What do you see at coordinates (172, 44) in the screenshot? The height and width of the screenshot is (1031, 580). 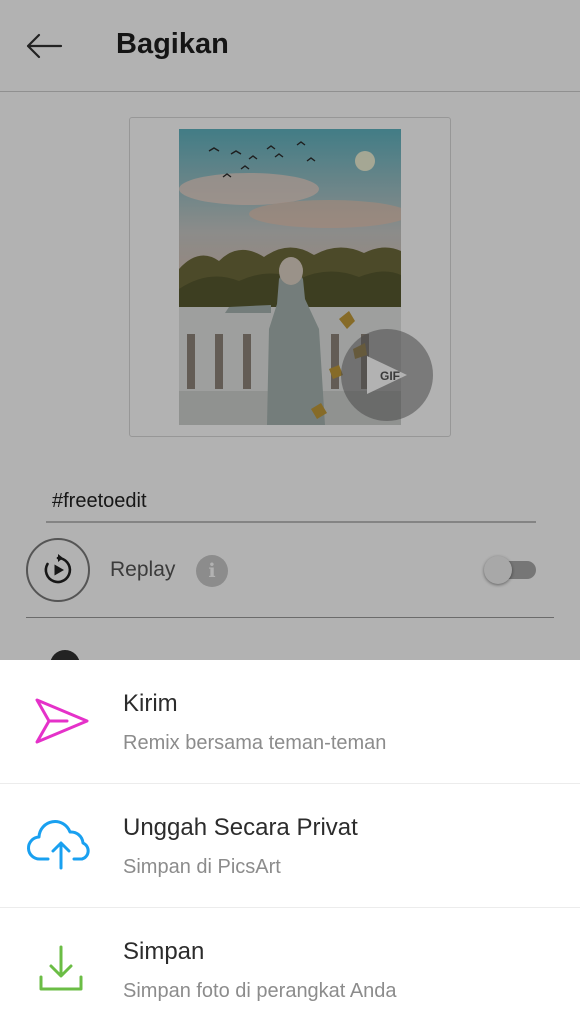 I see `page-title: Bagikan` at bounding box center [172, 44].